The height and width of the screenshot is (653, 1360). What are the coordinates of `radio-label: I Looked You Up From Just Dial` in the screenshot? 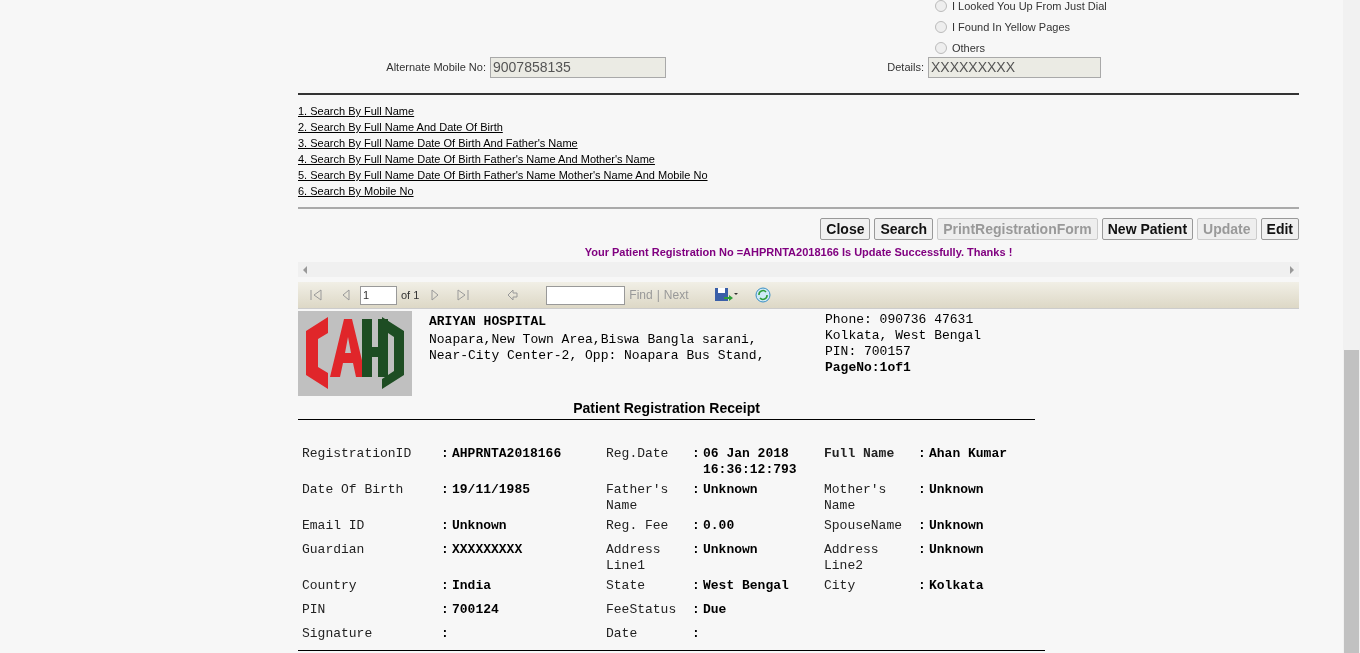 It's located at (1029, 6).